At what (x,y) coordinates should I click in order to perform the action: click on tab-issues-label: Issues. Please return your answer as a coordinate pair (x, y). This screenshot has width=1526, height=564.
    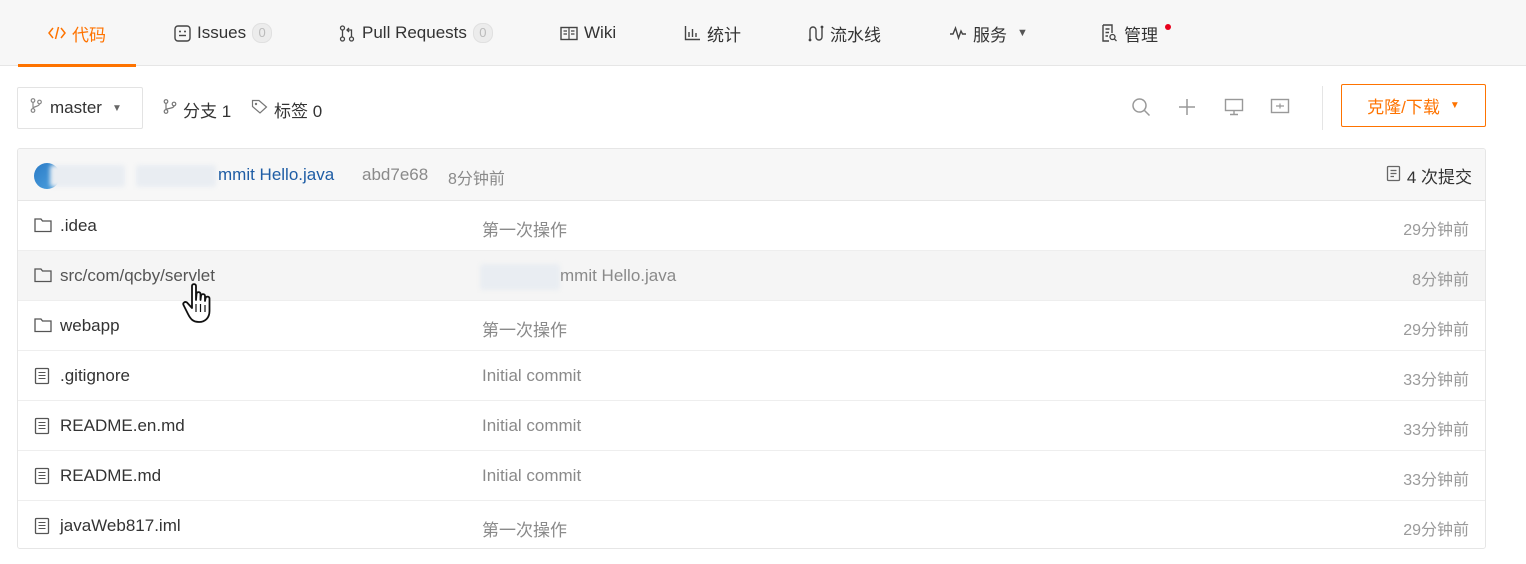
    Looking at the image, I should click on (222, 32).